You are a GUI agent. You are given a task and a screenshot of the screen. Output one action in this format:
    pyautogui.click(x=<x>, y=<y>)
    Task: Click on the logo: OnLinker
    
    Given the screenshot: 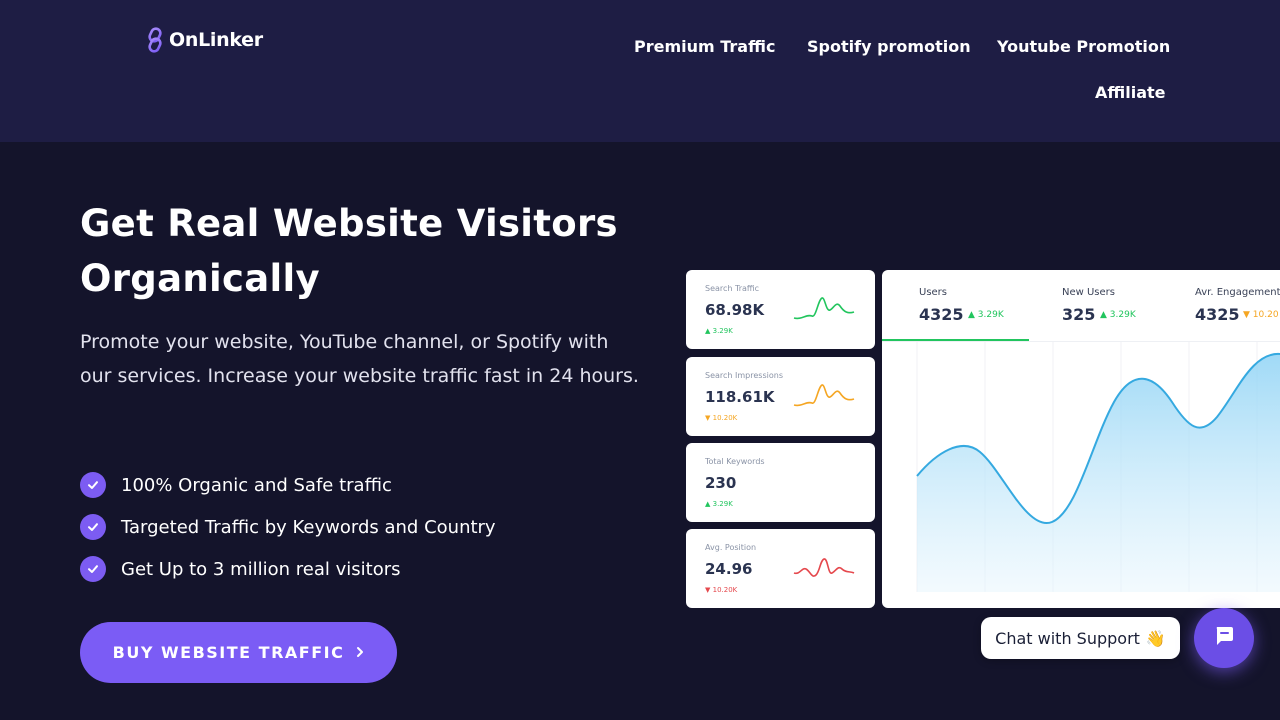 What is the action you would take?
    pyautogui.click(x=204, y=40)
    